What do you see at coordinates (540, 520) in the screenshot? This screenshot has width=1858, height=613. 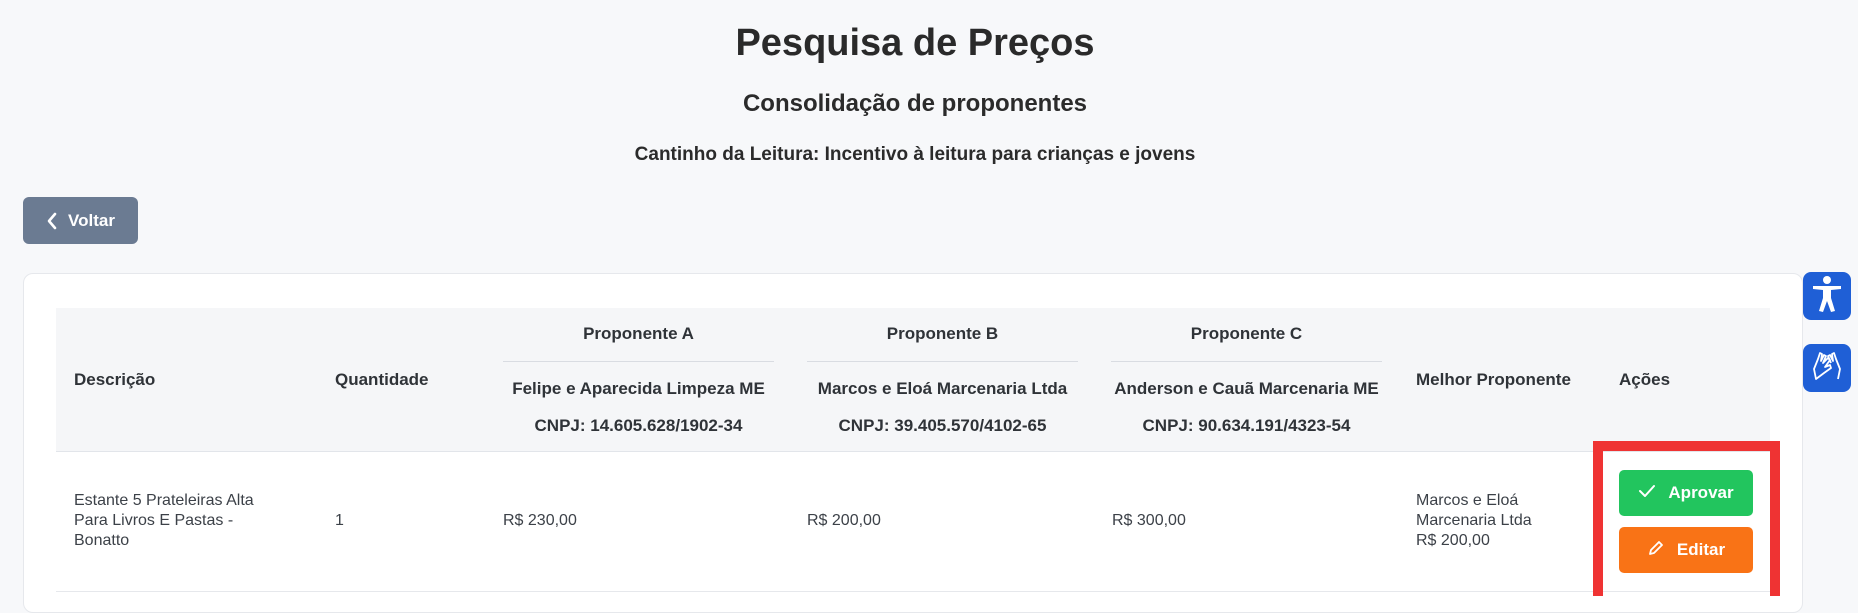 I see `cell-price-a: R$ 230,00` at bounding box center [540, 520].